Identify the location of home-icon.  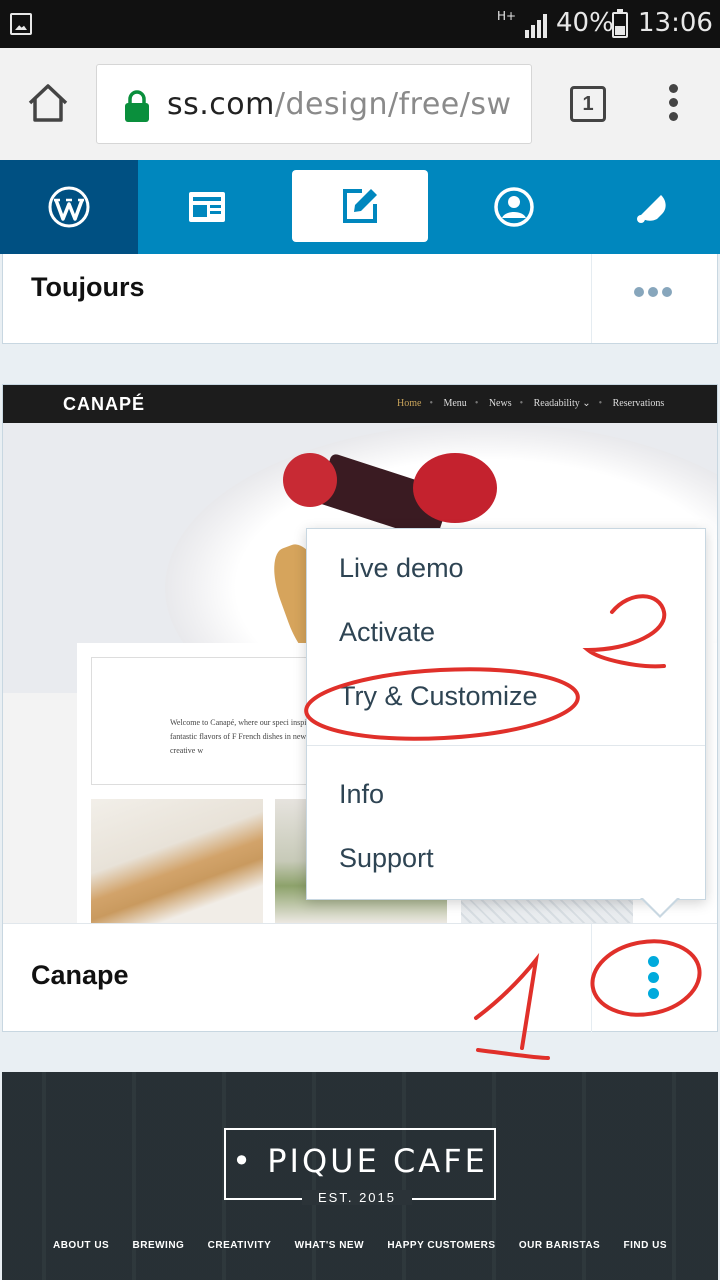
(48, 103).